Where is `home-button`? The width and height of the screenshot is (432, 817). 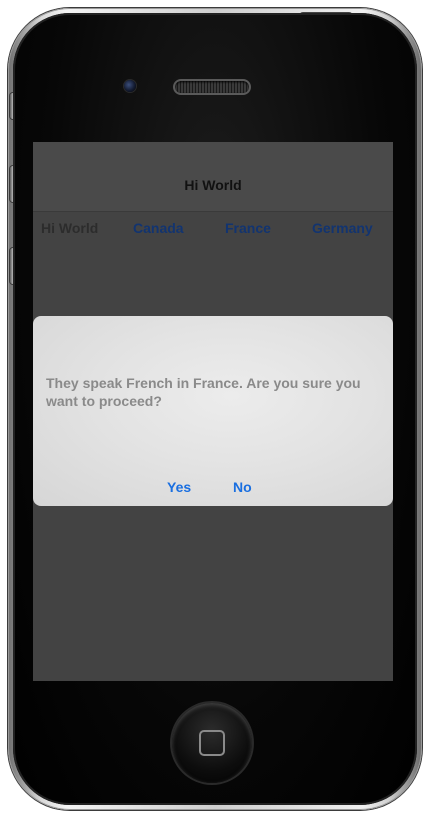 home-button is located at coordinates (212, 743).